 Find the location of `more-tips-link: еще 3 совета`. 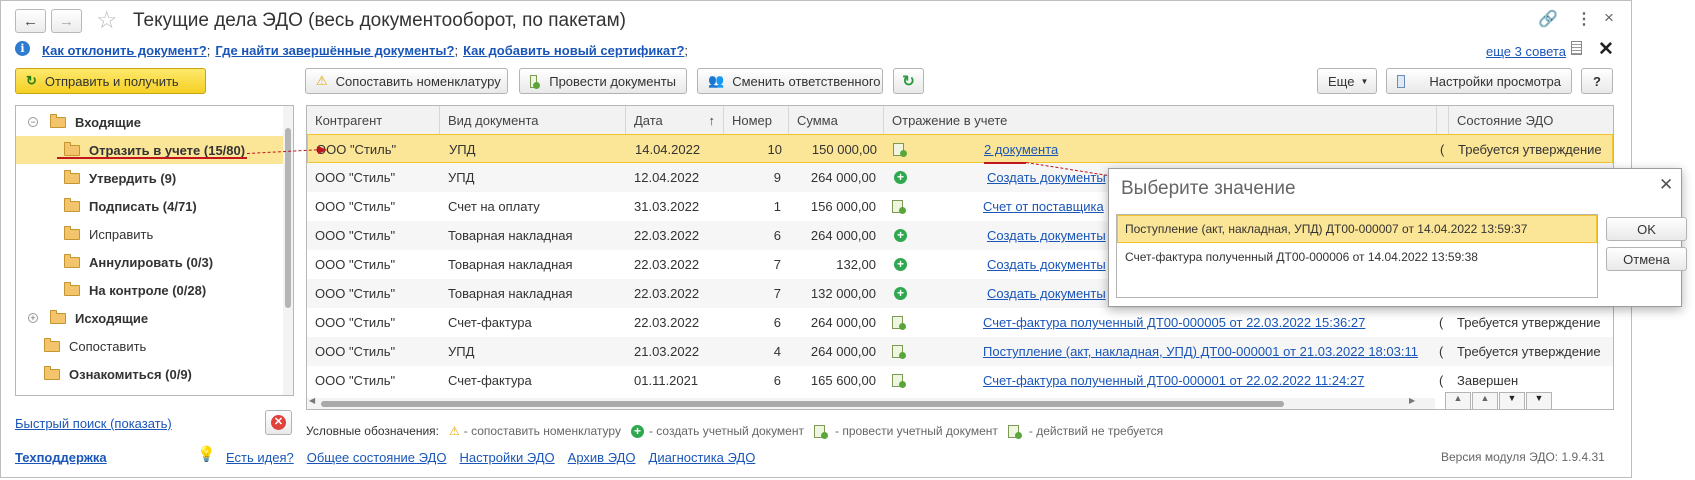

more-tips-link: еще 3 совета is located at coordinates (1526, 51).